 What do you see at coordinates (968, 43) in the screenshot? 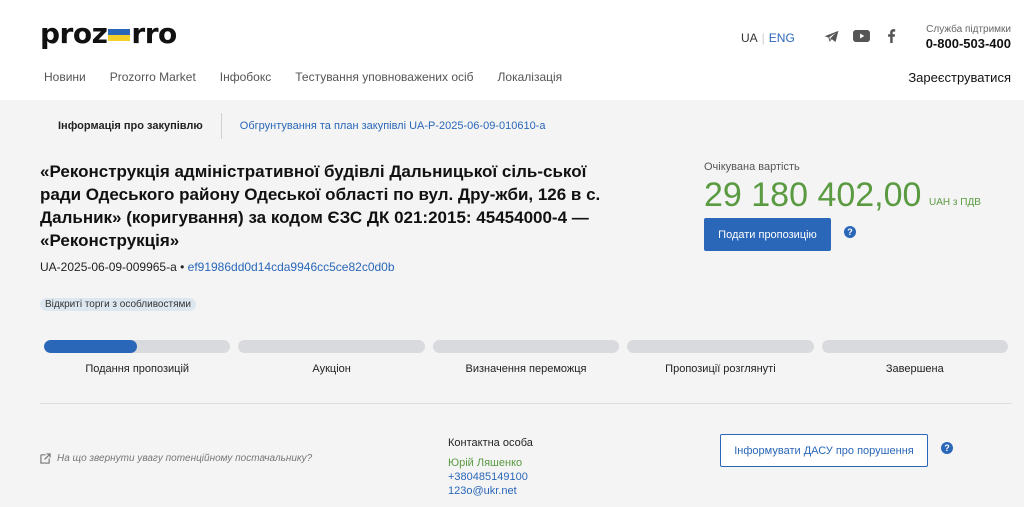
I see `support-phone: 0-800-503-400` at bounding box center [968, 43].